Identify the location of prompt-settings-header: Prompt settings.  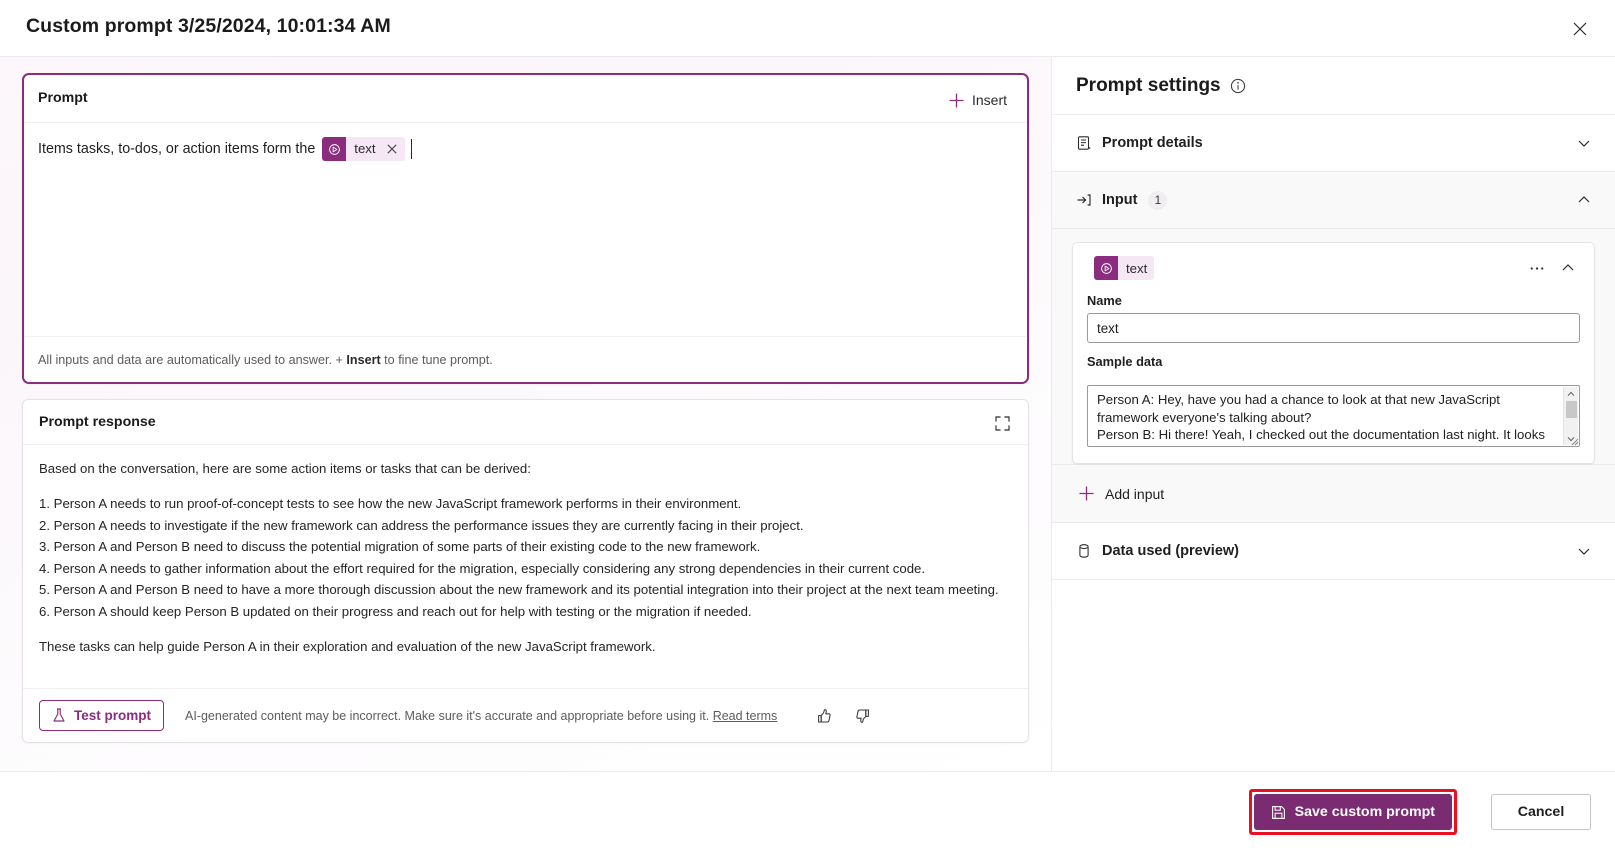
(1333, 86).